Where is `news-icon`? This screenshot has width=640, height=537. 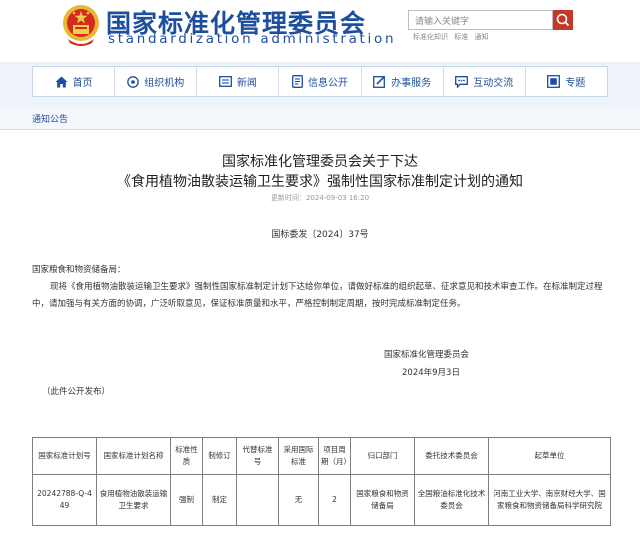 news-icon is located at coordinates (225, 81).